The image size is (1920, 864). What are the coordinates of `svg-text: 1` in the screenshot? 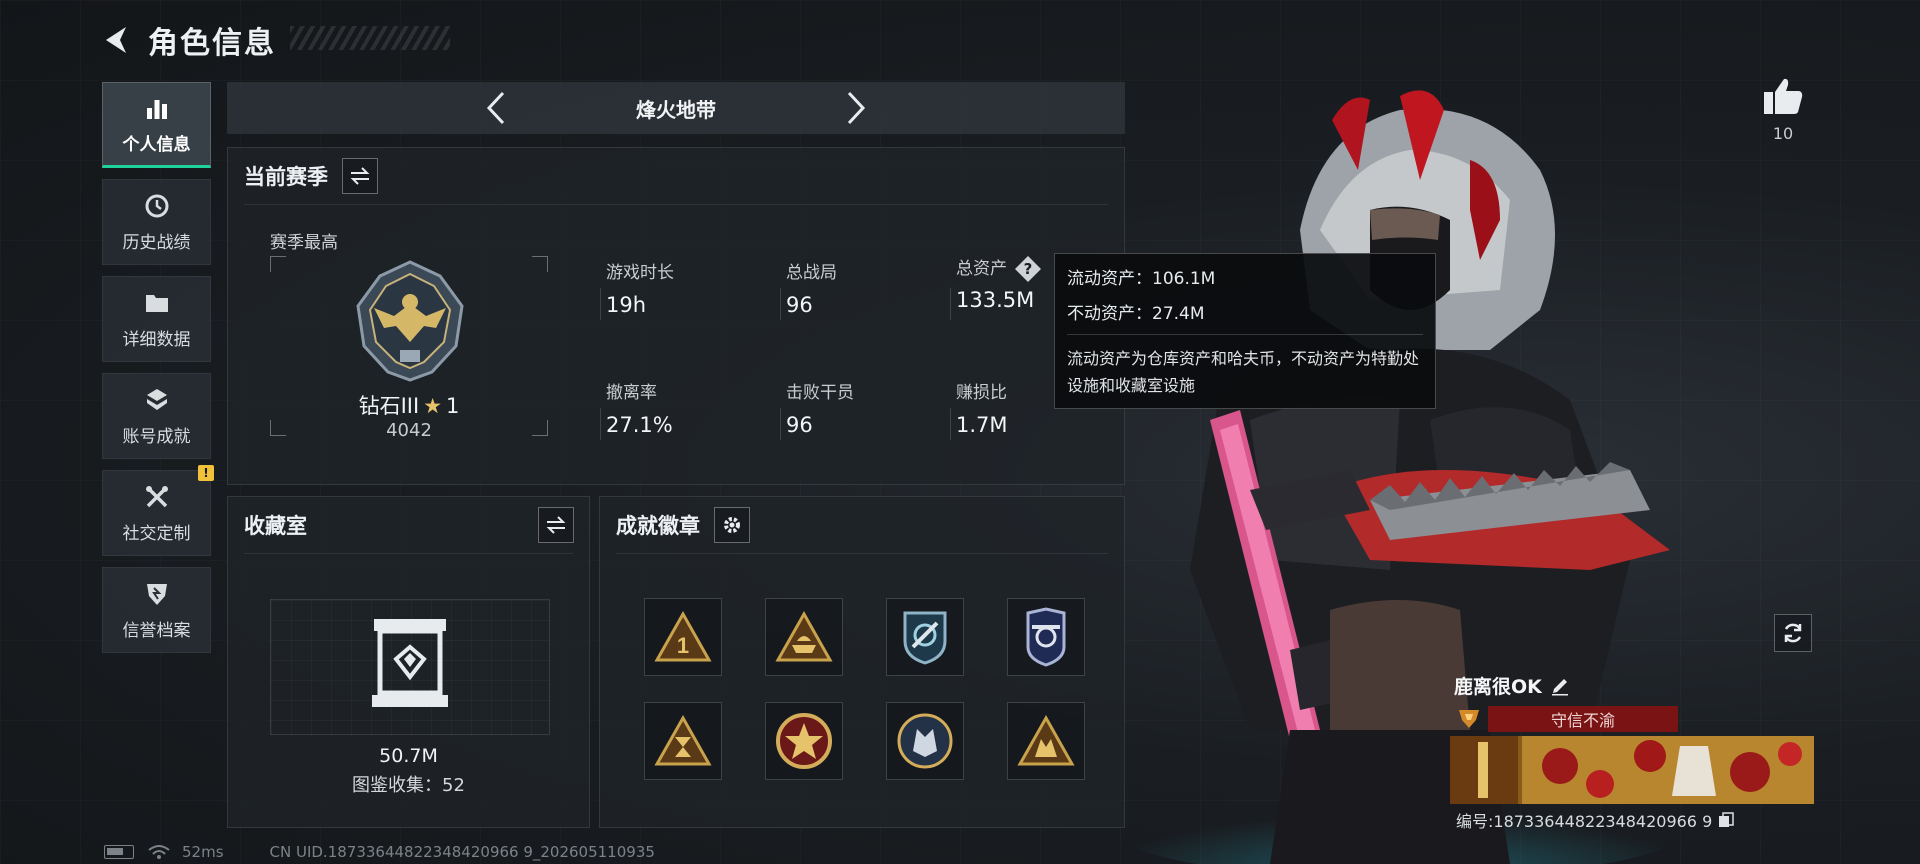 It's located at (683, 645).